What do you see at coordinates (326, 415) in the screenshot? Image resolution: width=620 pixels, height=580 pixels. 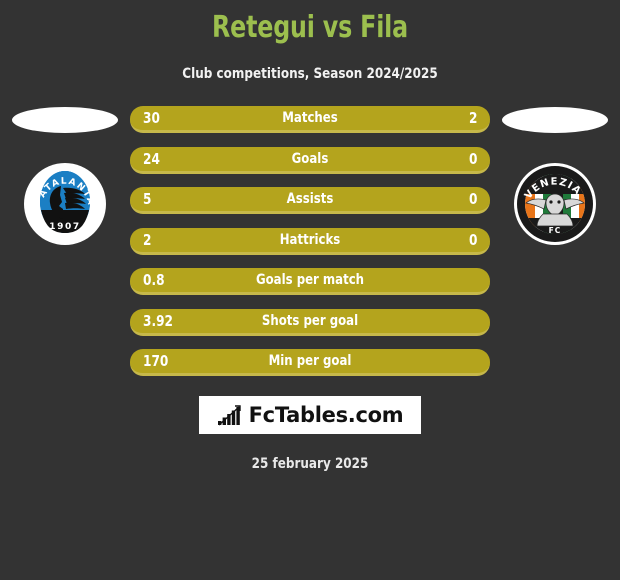 I see `brand-name: FcTables.com` at bounding box center [326, 415].